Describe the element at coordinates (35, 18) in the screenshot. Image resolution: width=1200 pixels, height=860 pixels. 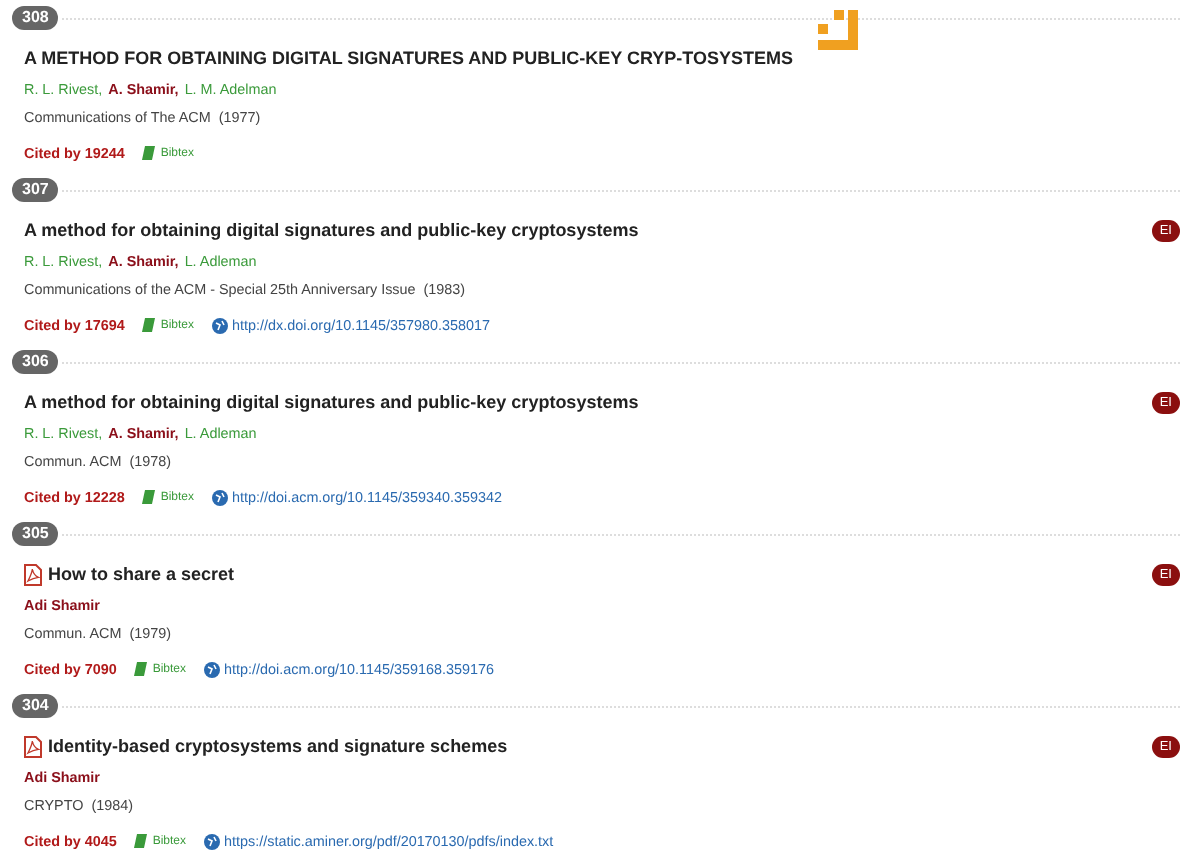
I see `rank-badge: 308` at that location.